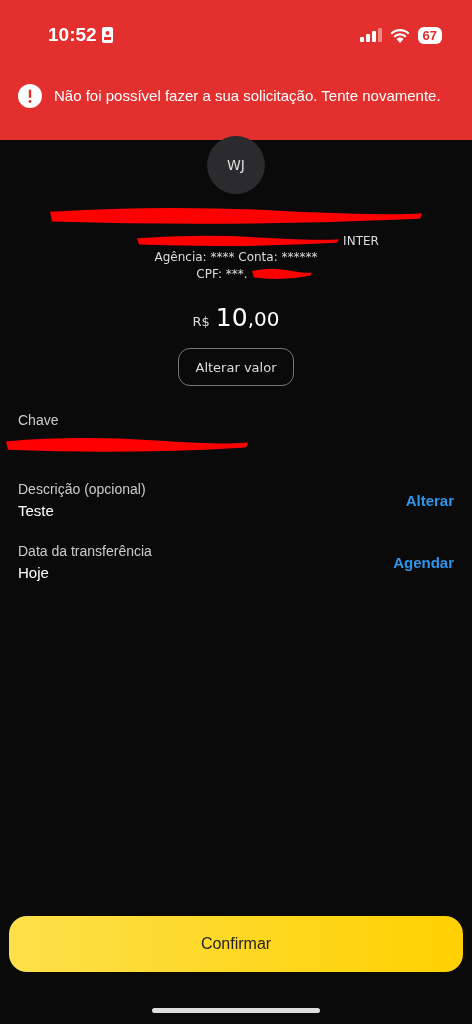  I want to click on battery-indicator: 67, so click(429, 35).